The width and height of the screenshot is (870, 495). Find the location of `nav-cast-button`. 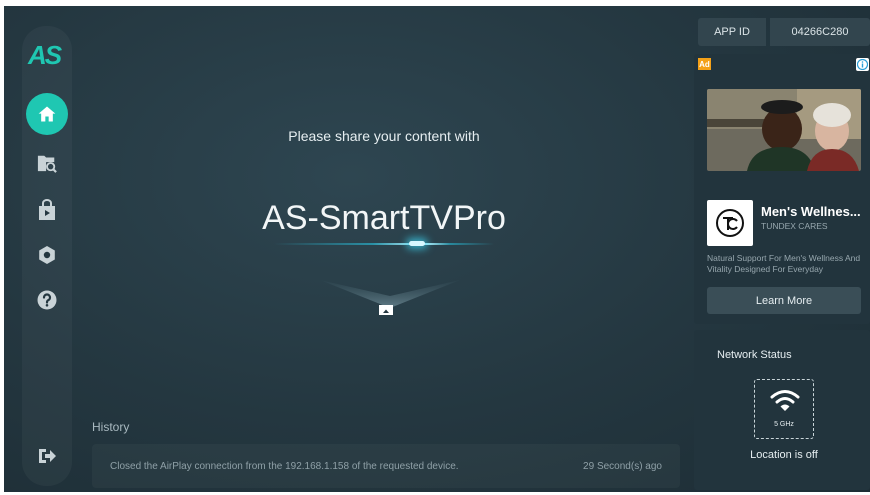

nav-cast-button is located at coordinates (47, 210).